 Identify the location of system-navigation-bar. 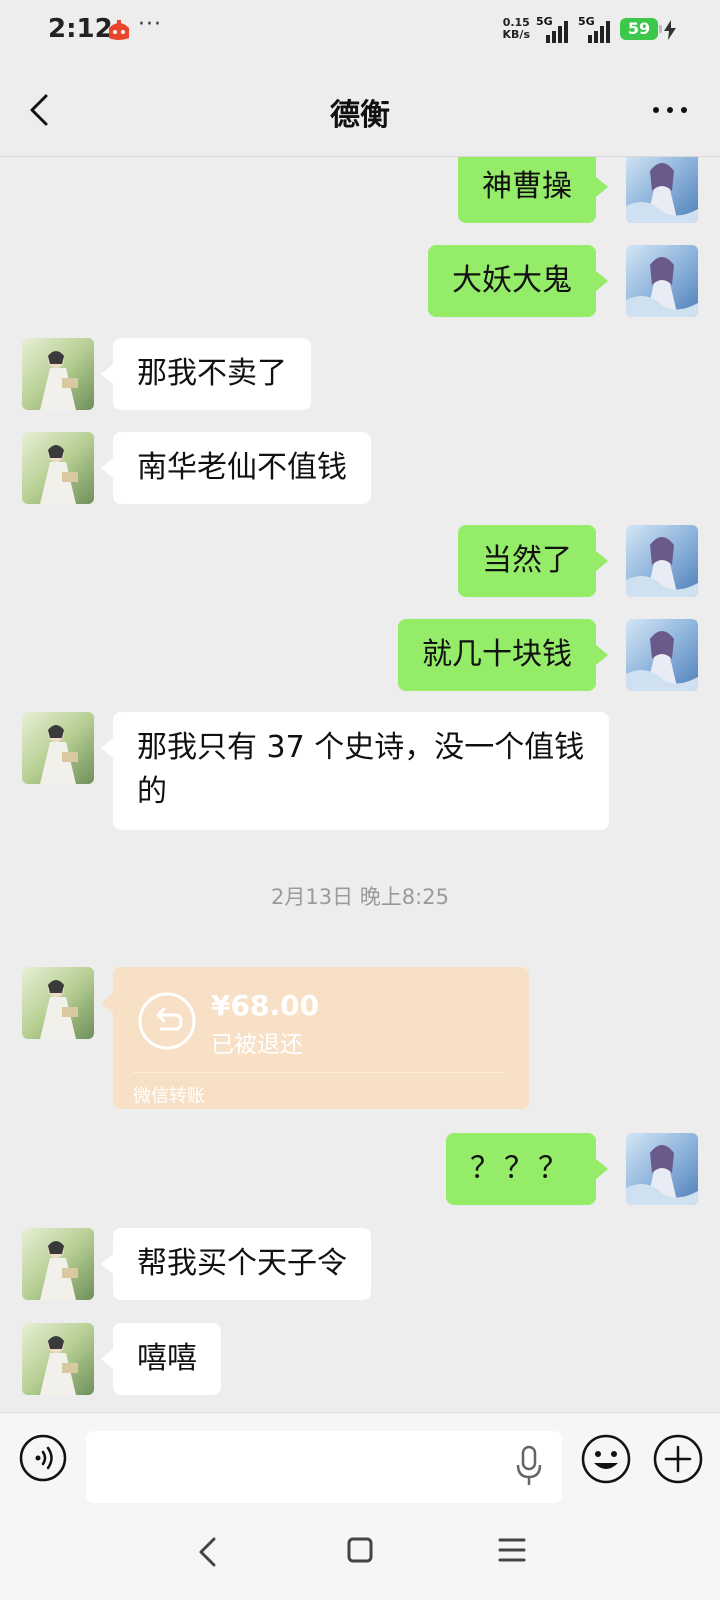
(360, 1553).